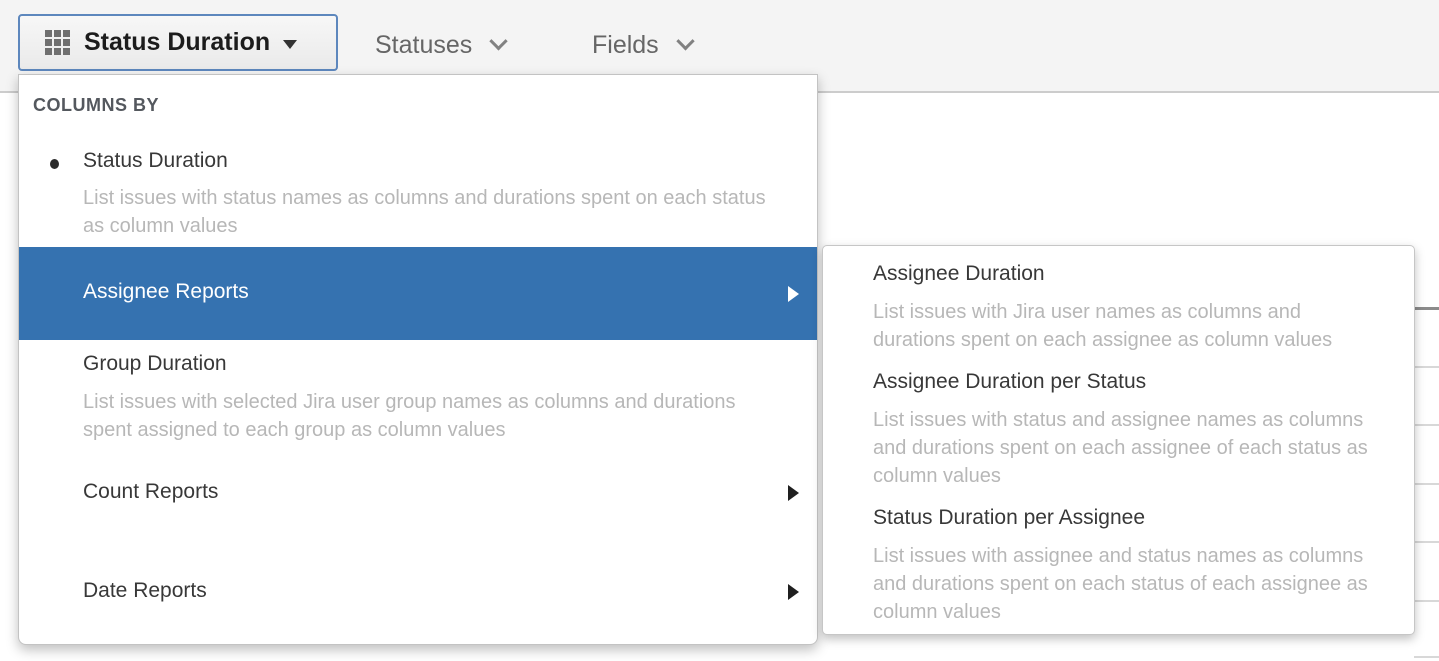 This screenshot has height=661, width=1439. I want to click on statuses-menu-label: Statuses, so click(424, 45).